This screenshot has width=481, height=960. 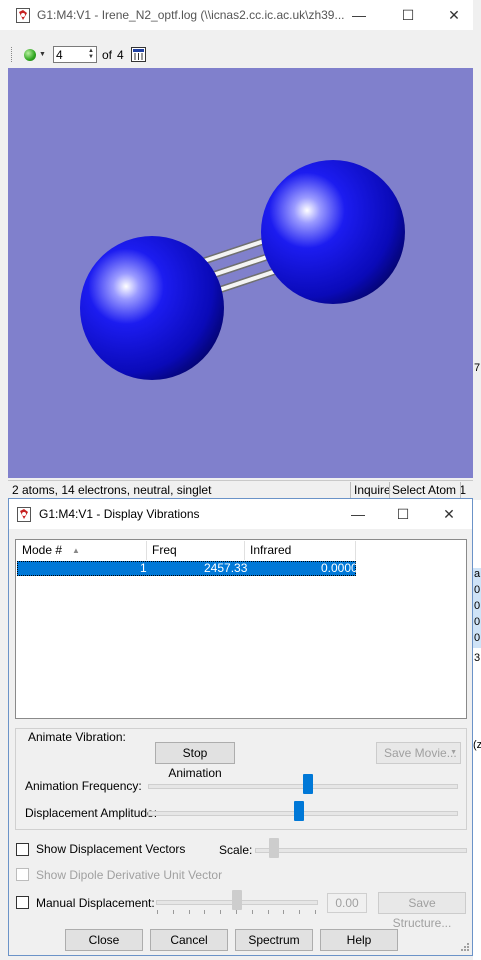 I want to click on spin-arrows-icon: ▲ ▼, so click(x=91, y=54).